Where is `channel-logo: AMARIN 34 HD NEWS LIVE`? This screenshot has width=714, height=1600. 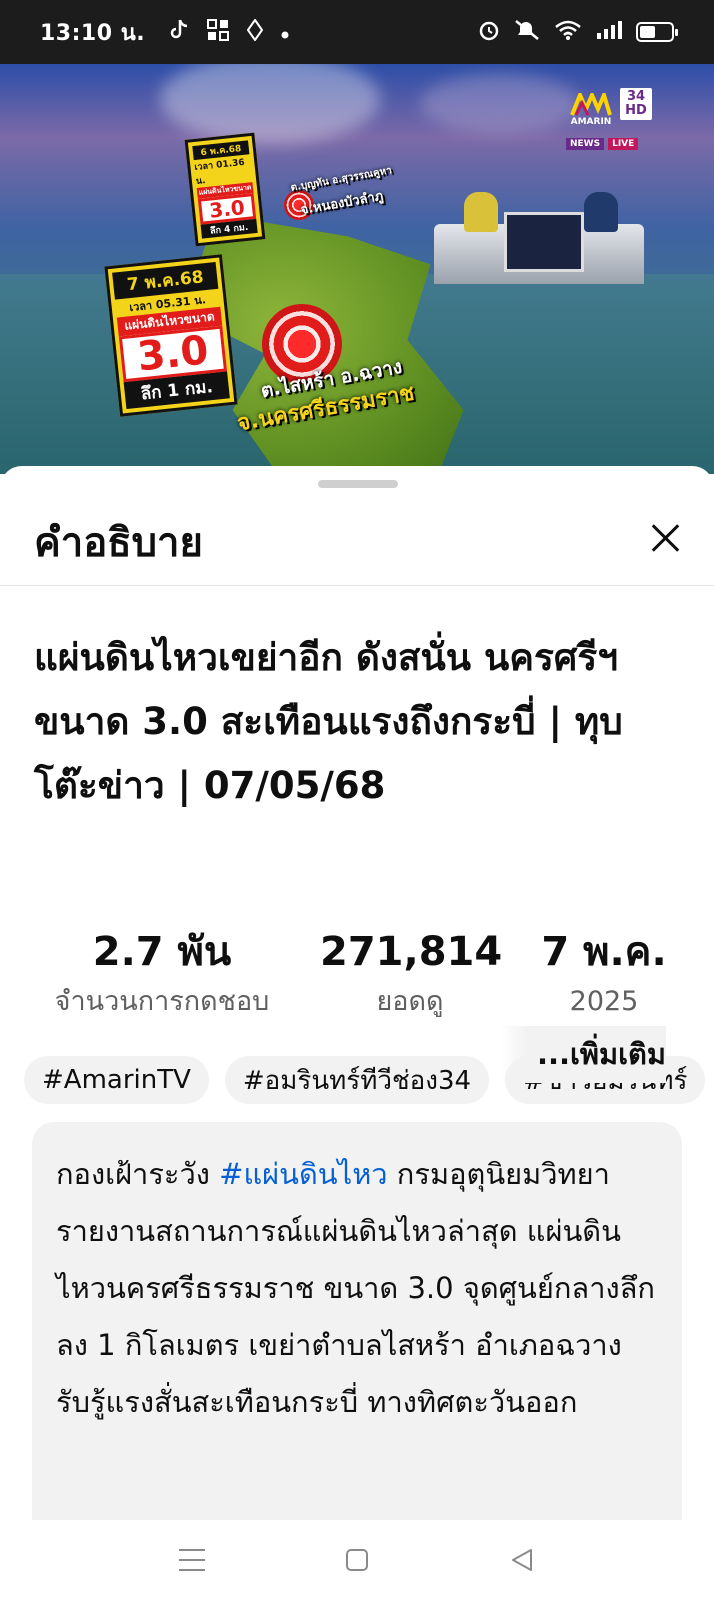 channel-logo: AMARIN 34 HD NEWS LIVE is located at coordinates (609, 119).